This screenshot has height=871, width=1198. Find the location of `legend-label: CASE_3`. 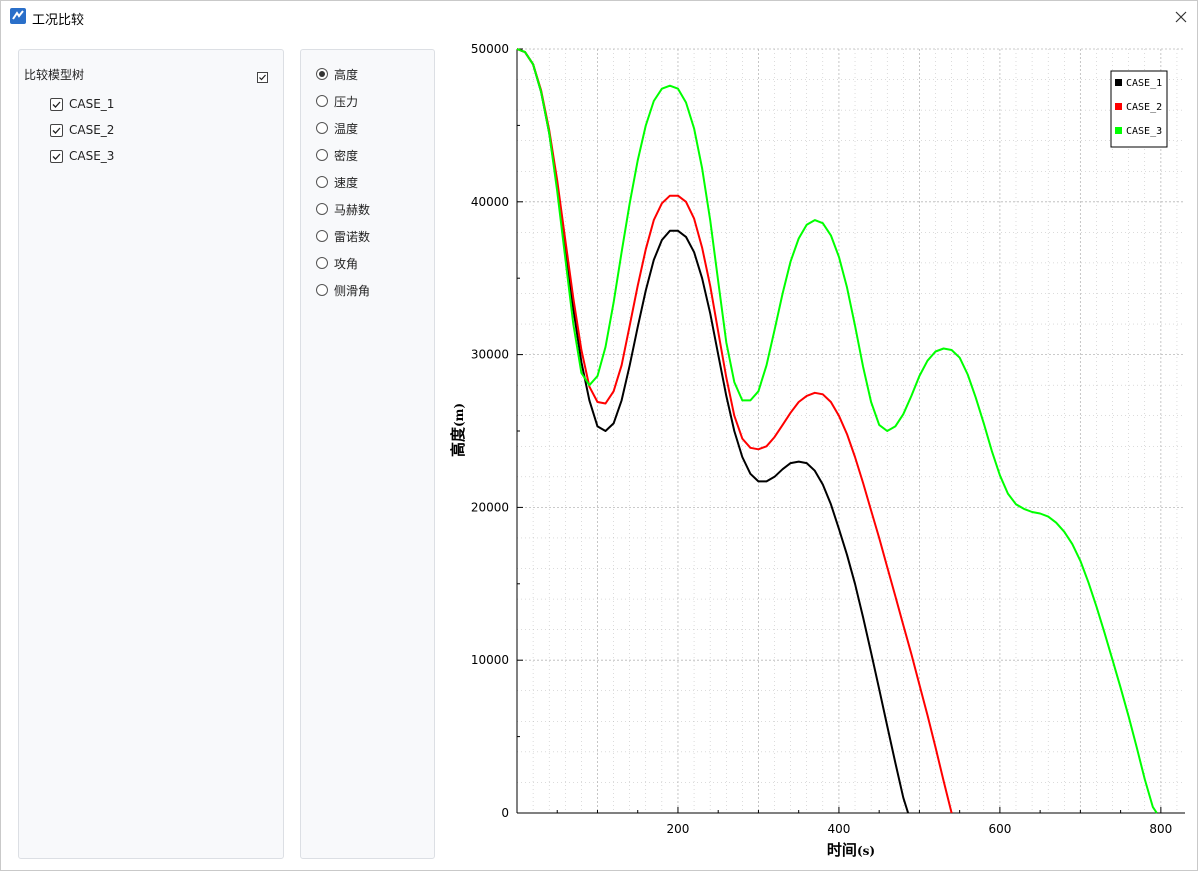

legend-label: CASE_3 is located at coordinates (1144, 131).